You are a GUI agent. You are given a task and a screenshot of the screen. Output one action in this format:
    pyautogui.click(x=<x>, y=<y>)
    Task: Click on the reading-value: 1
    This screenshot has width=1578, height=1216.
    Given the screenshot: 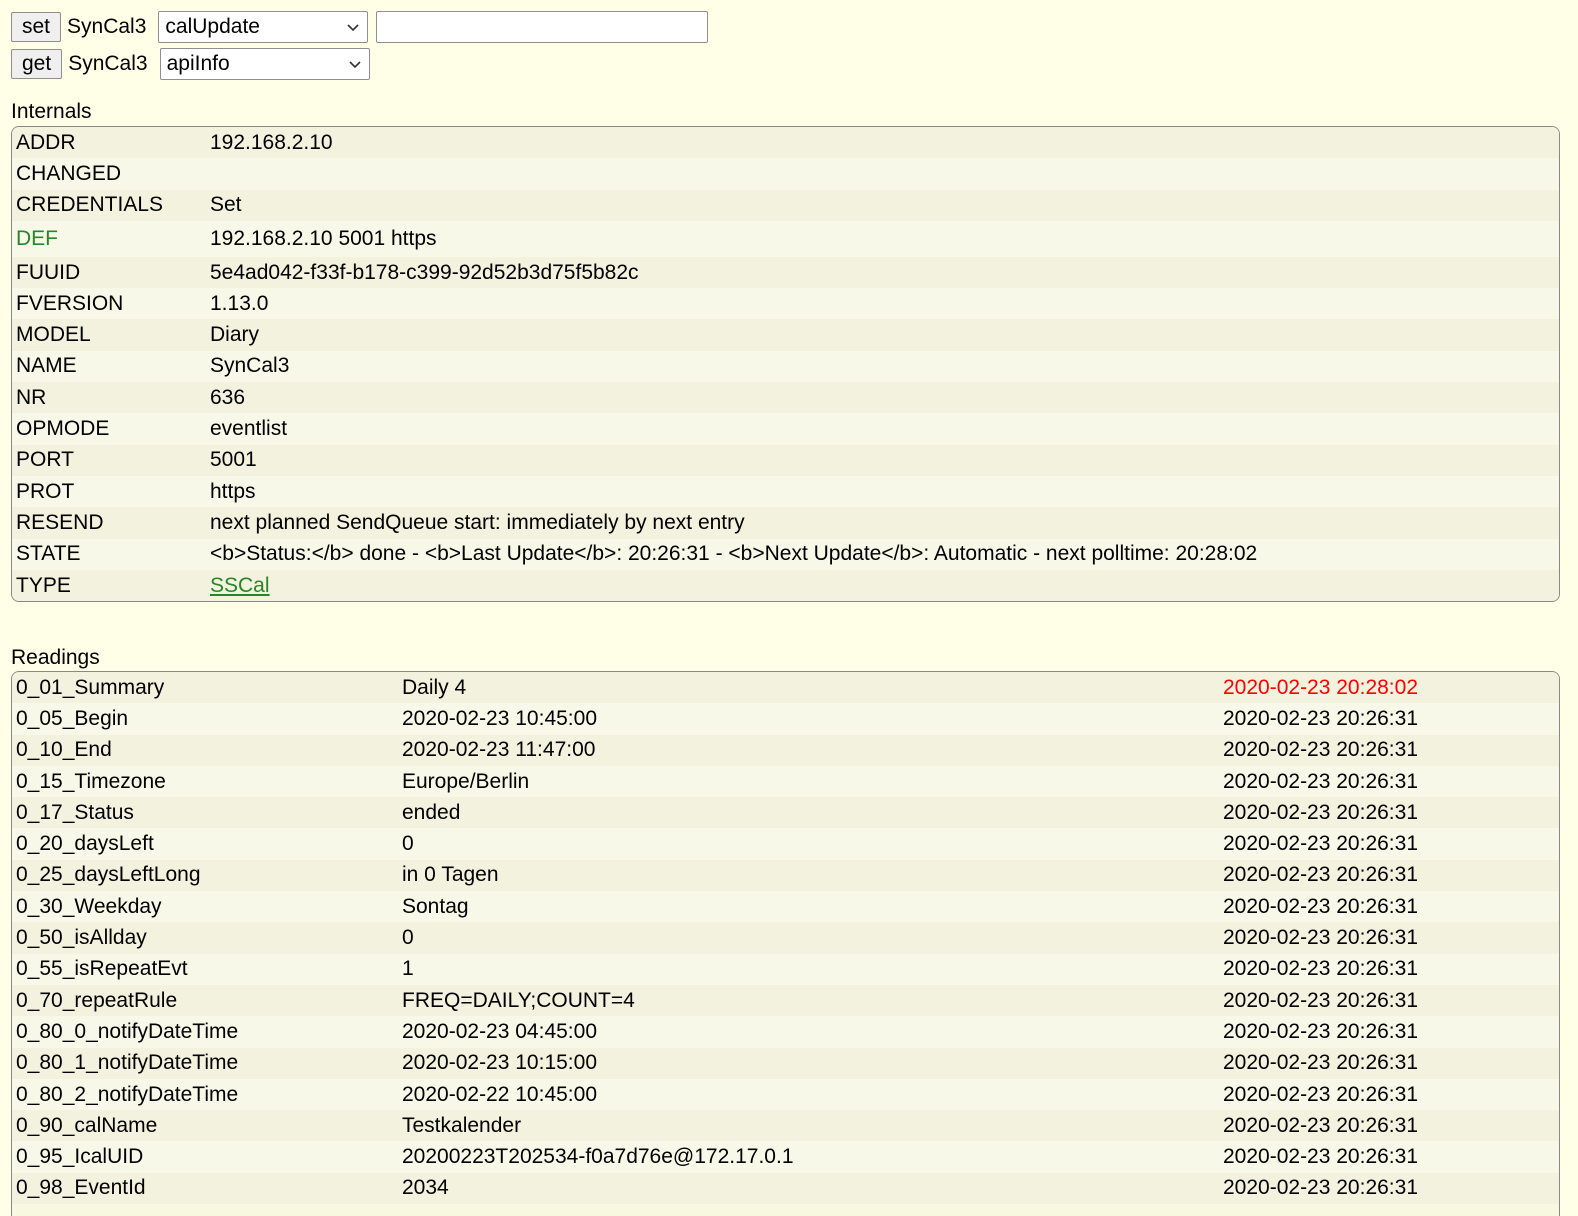 What is the action you would take?
    pyautogui.click(x=808, y=969)
    